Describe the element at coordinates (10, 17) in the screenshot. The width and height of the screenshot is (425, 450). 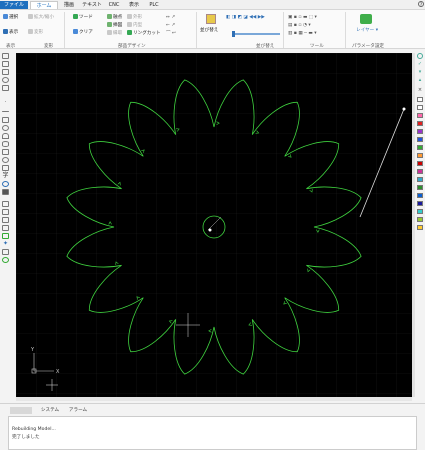
I see `select-button: 選択` at that location.